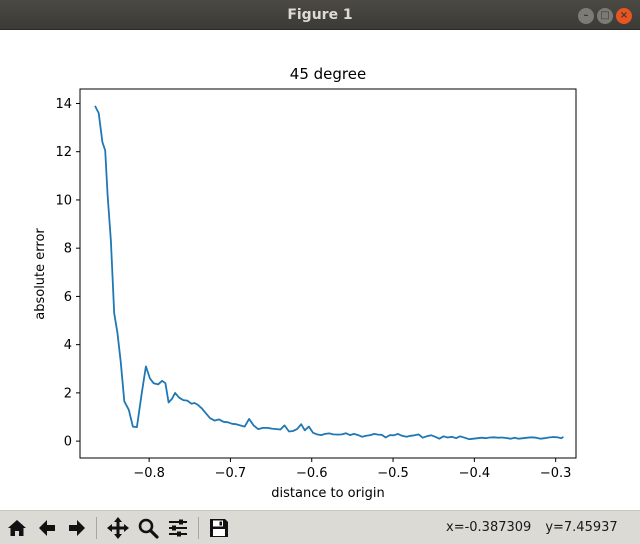 The image size is (640, 544). I want to click on x-tick-label: −0.3, so click(556, 473).